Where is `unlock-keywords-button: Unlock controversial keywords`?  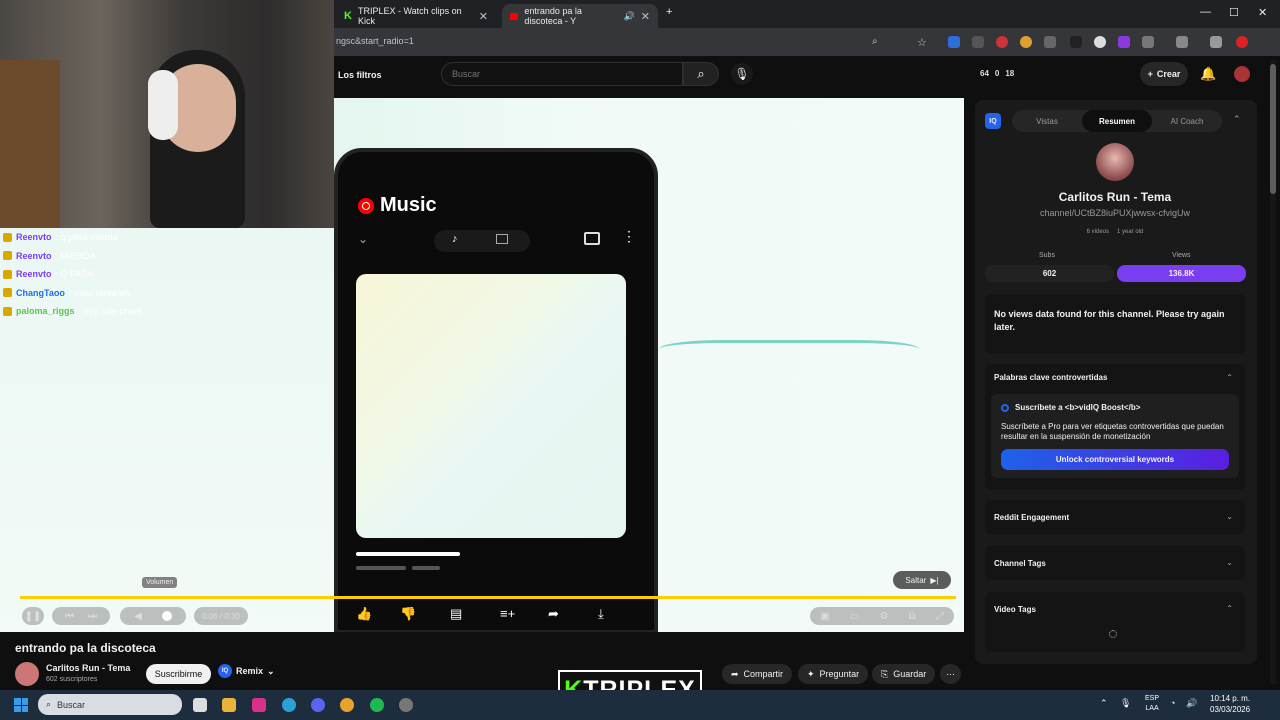
unlock-keywords-button: Unlock controversial keywords is located at coordinates (1115, 459).